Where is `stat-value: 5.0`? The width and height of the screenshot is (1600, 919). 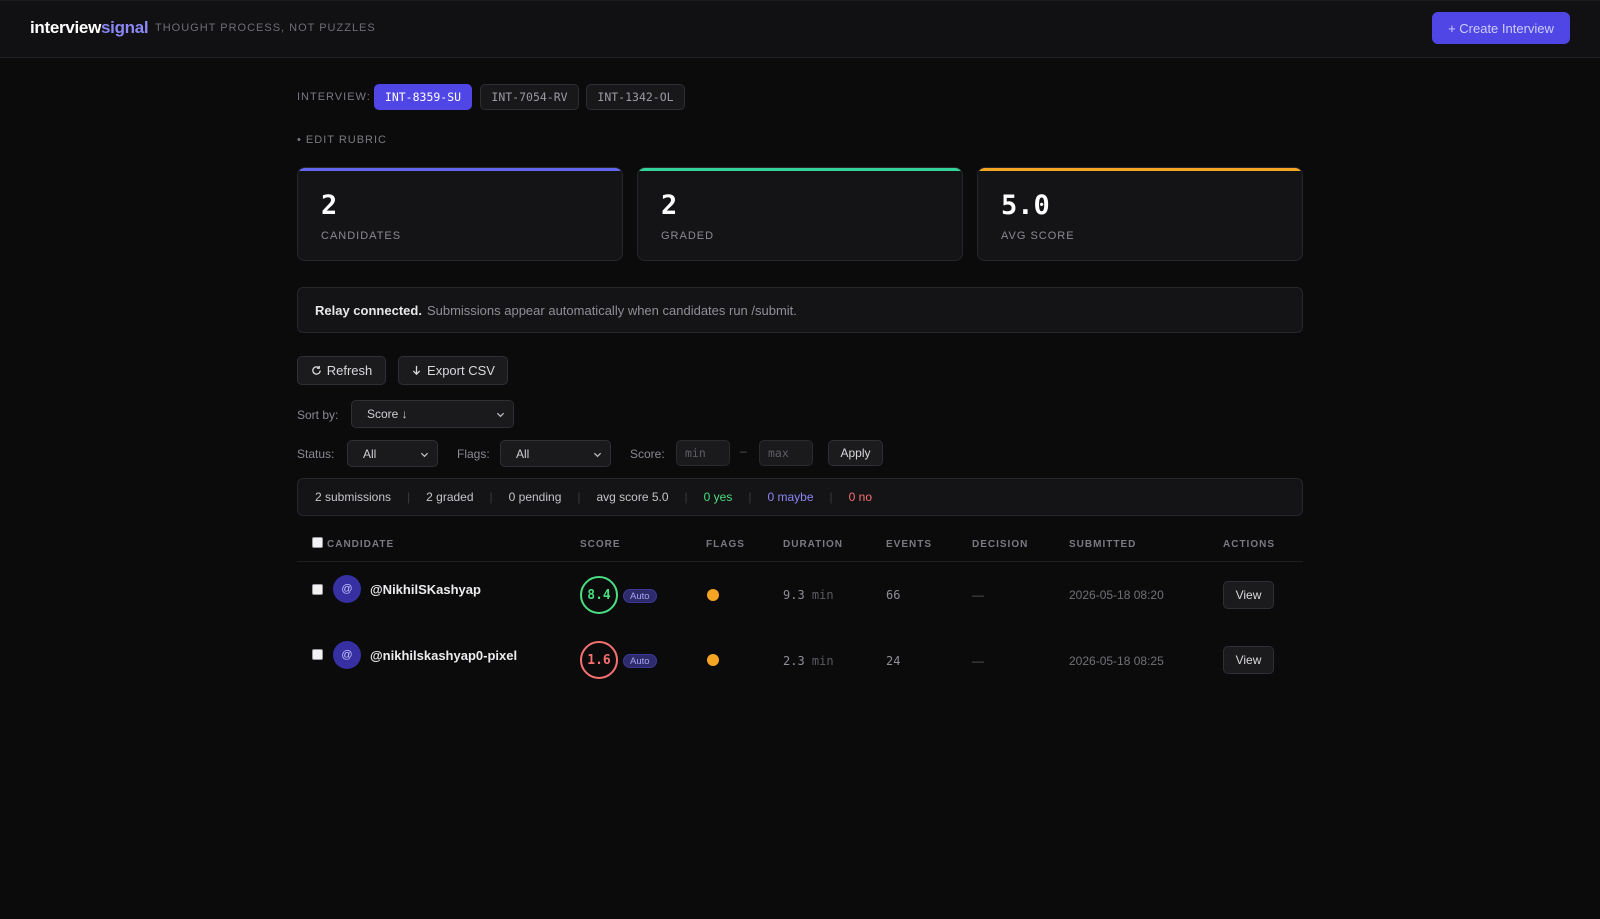
stat-value: 5.0 is located at coordinates (1025, 205).